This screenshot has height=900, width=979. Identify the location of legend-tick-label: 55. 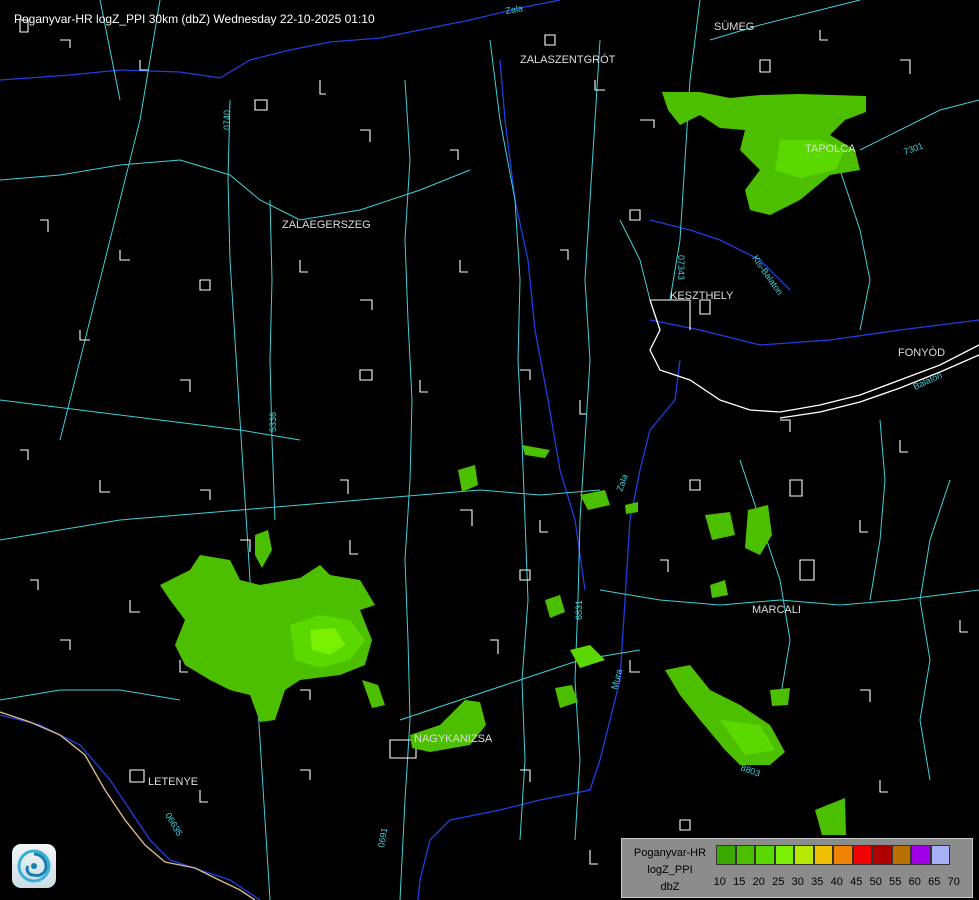
(895, 882).